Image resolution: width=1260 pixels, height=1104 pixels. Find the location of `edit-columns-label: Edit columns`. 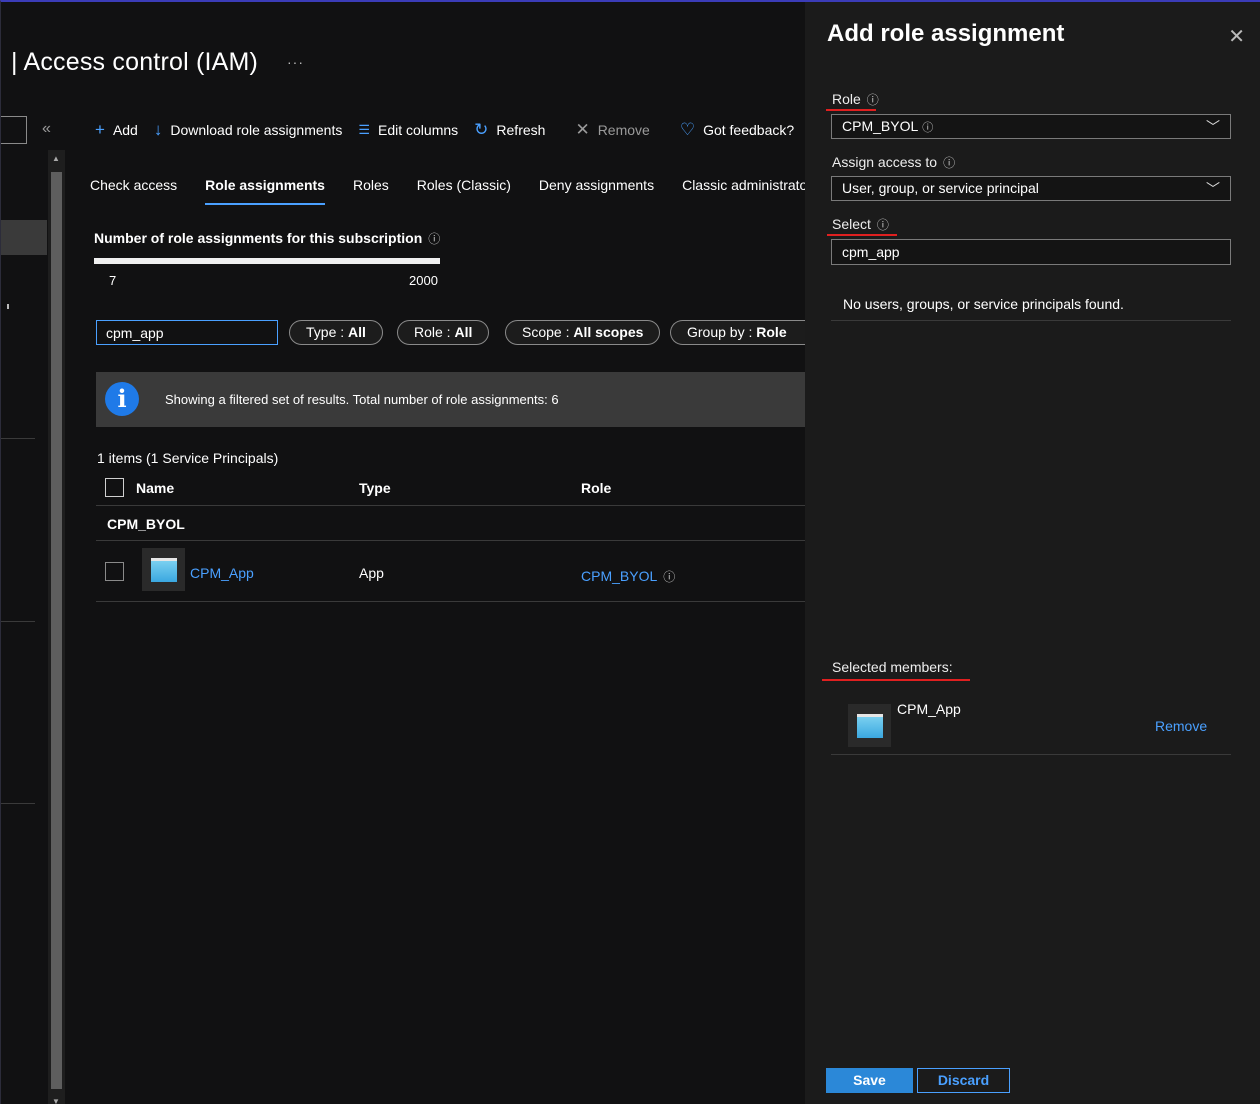

edit-columns-label: Edit columns is located at coordinates (418, 130).